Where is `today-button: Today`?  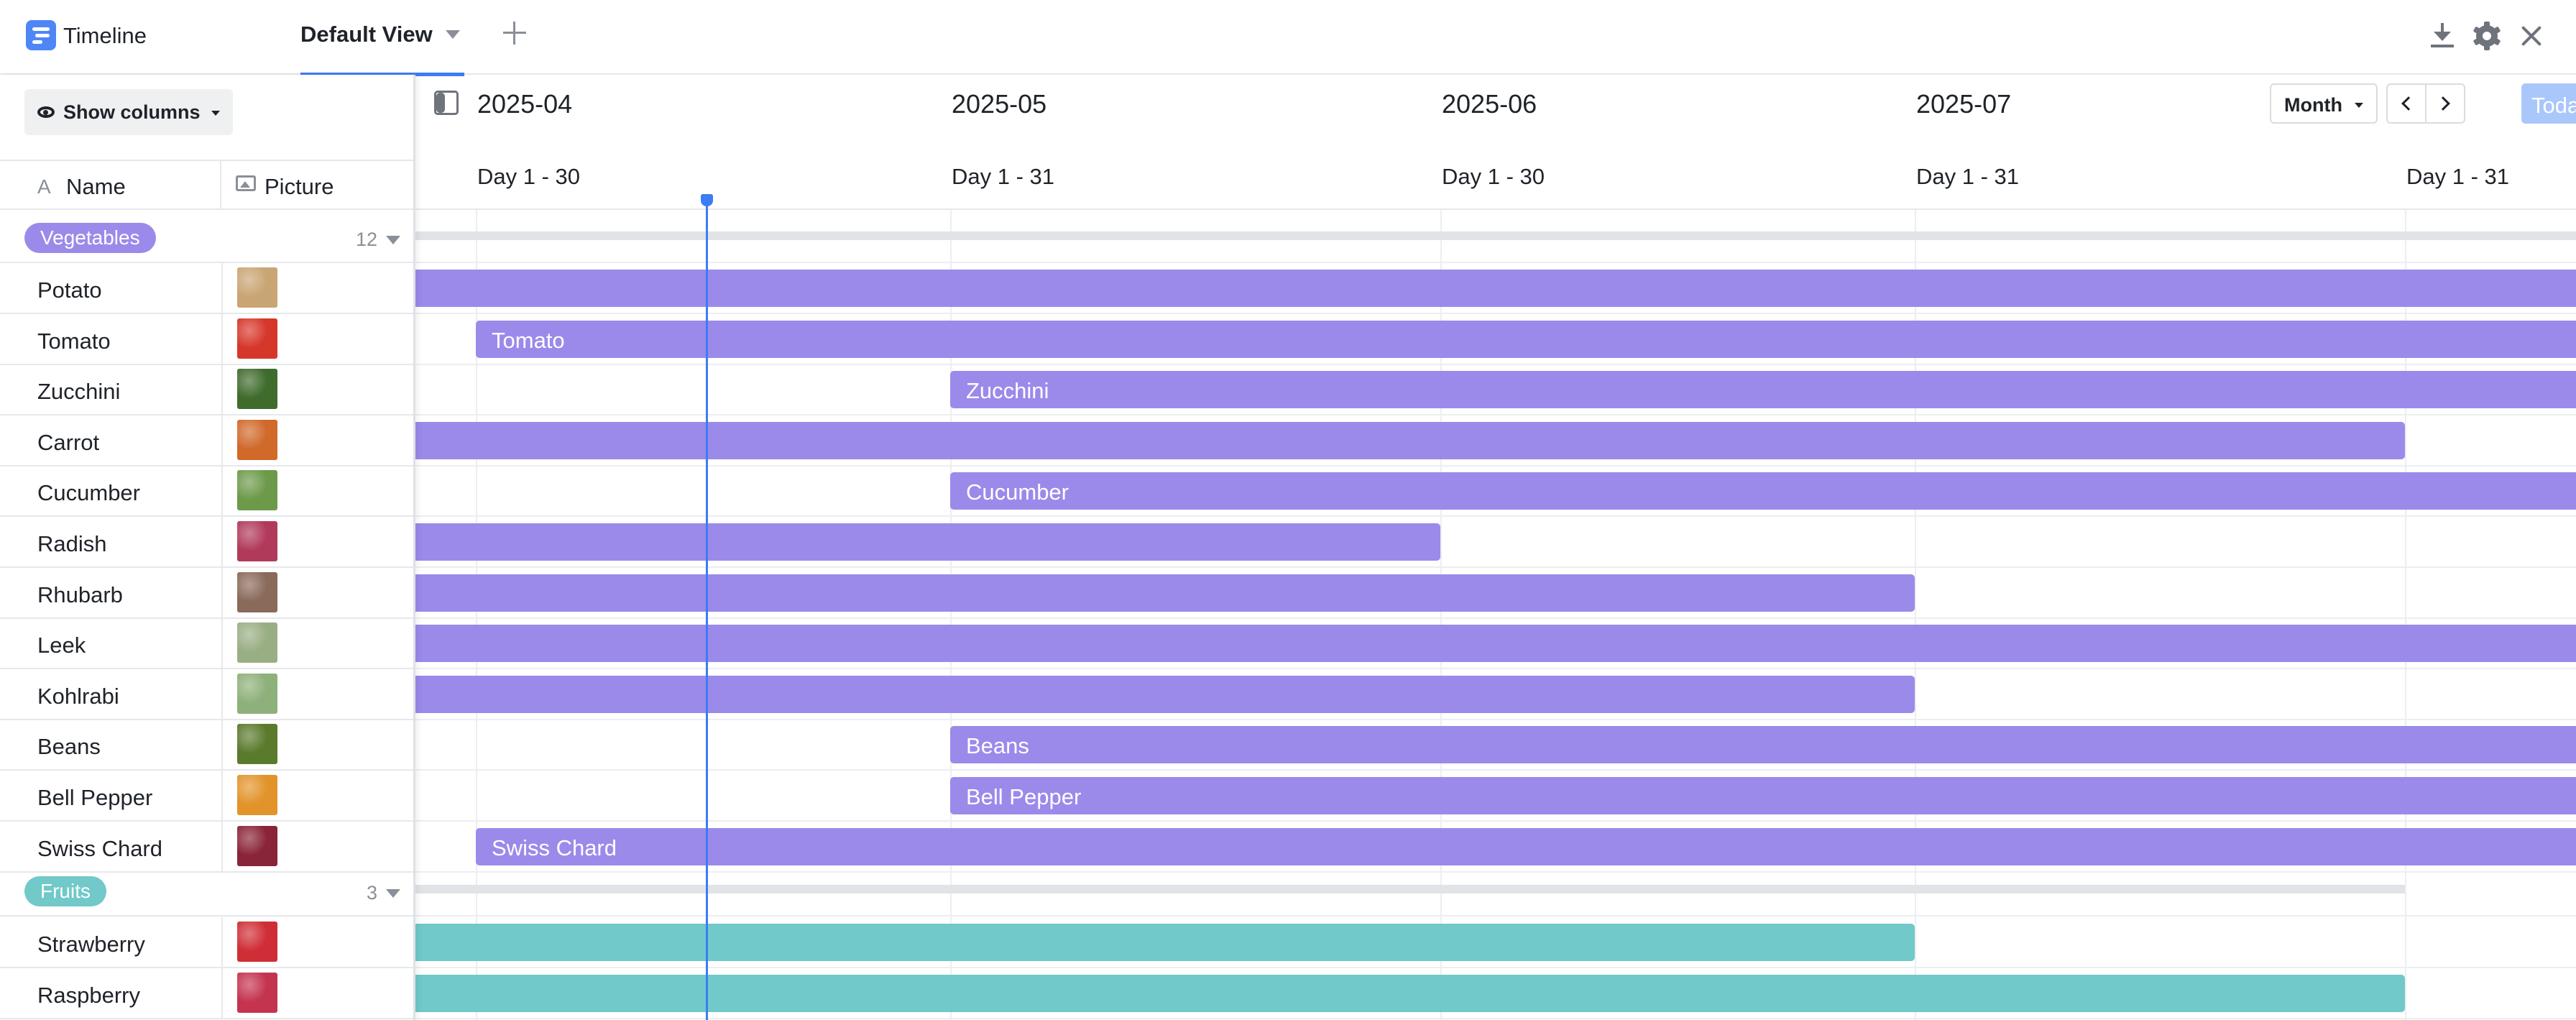
today-button: Today is located at coordinates (2548, 103).